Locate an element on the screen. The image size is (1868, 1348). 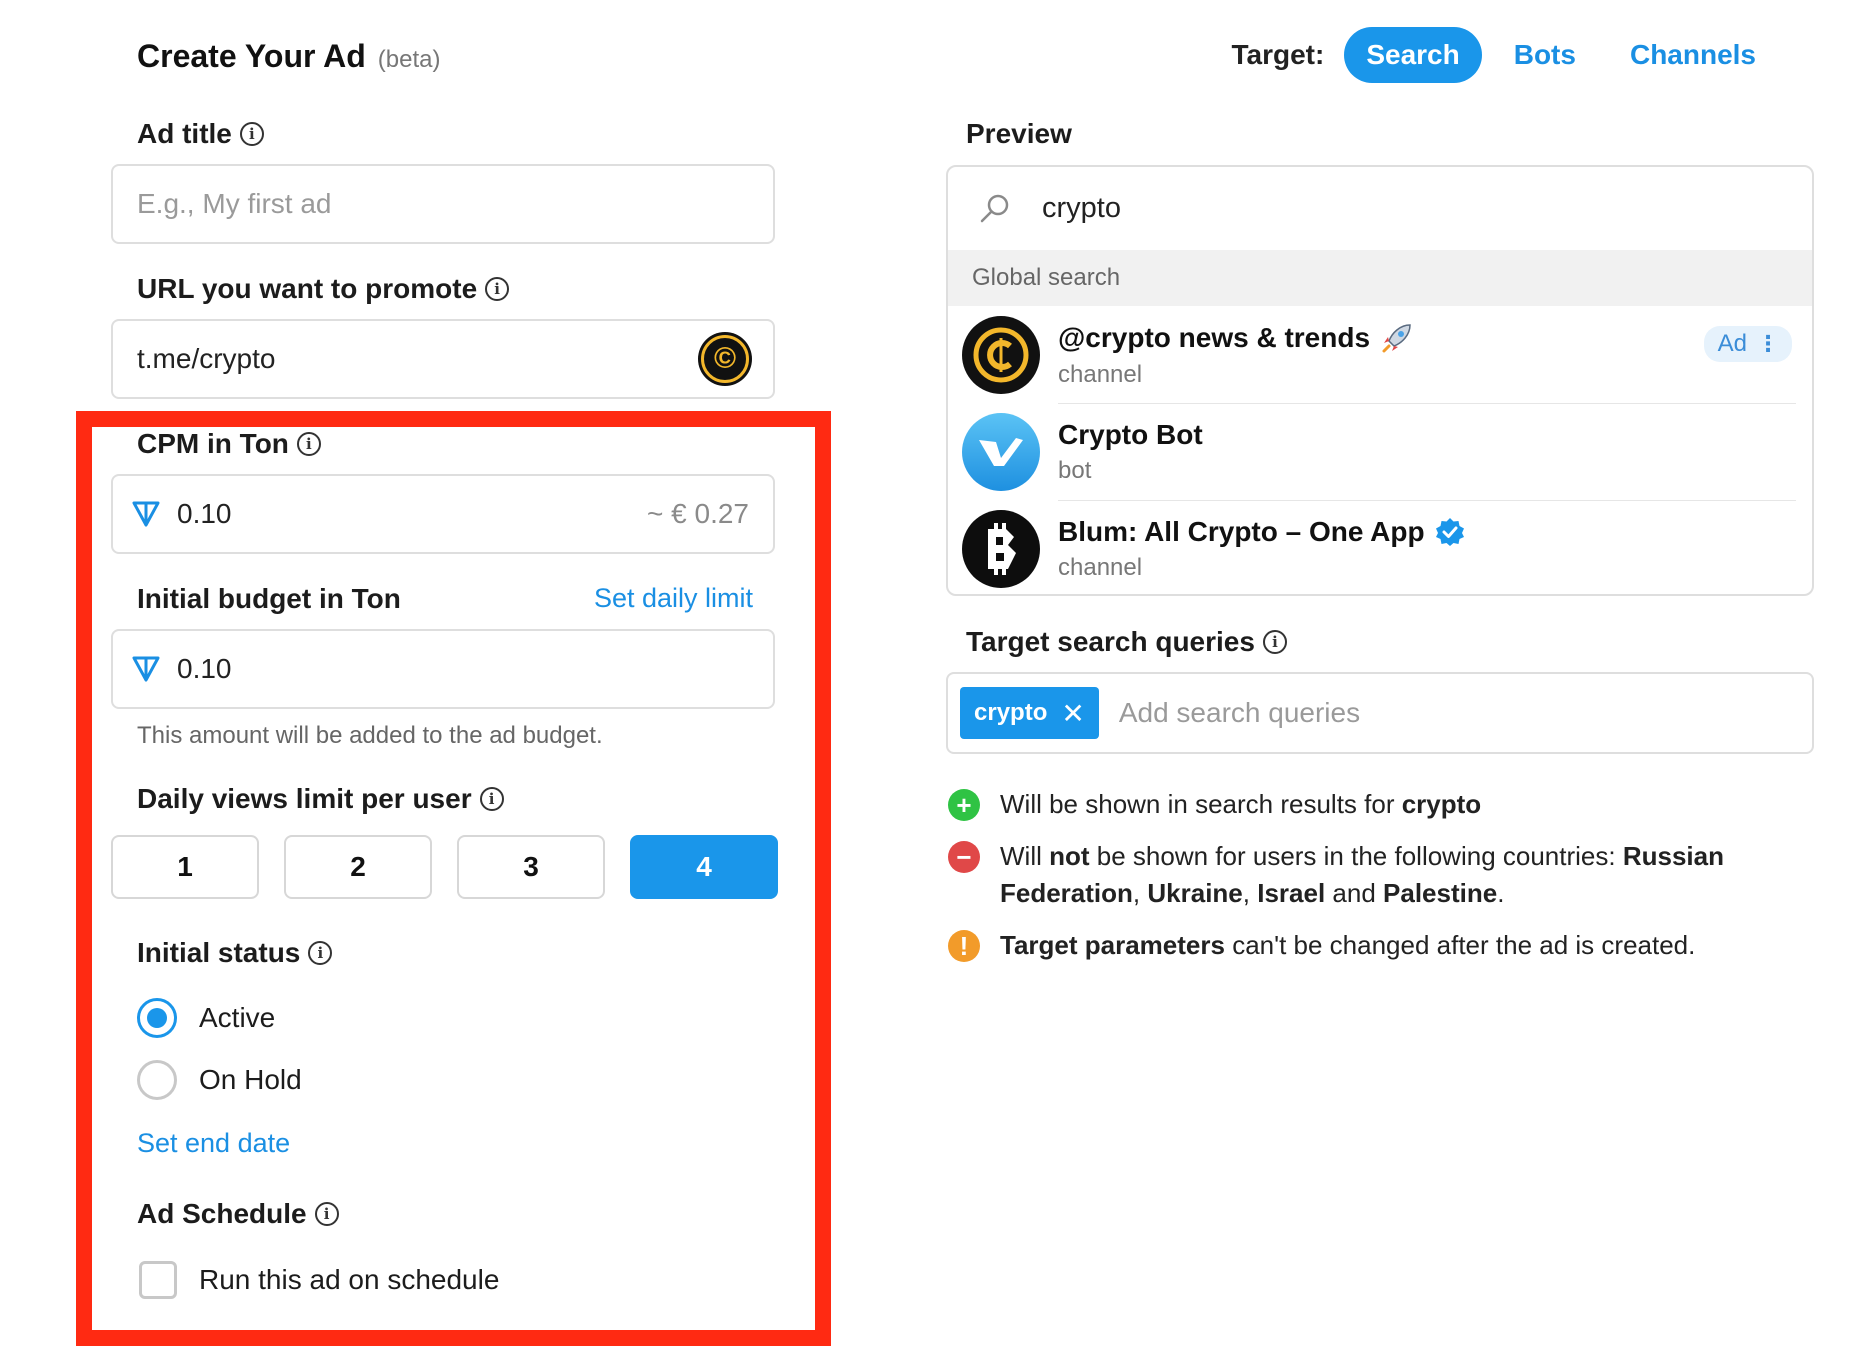
result-name: Blum: All Crypto – One App is located at coordinates (1261, 532).